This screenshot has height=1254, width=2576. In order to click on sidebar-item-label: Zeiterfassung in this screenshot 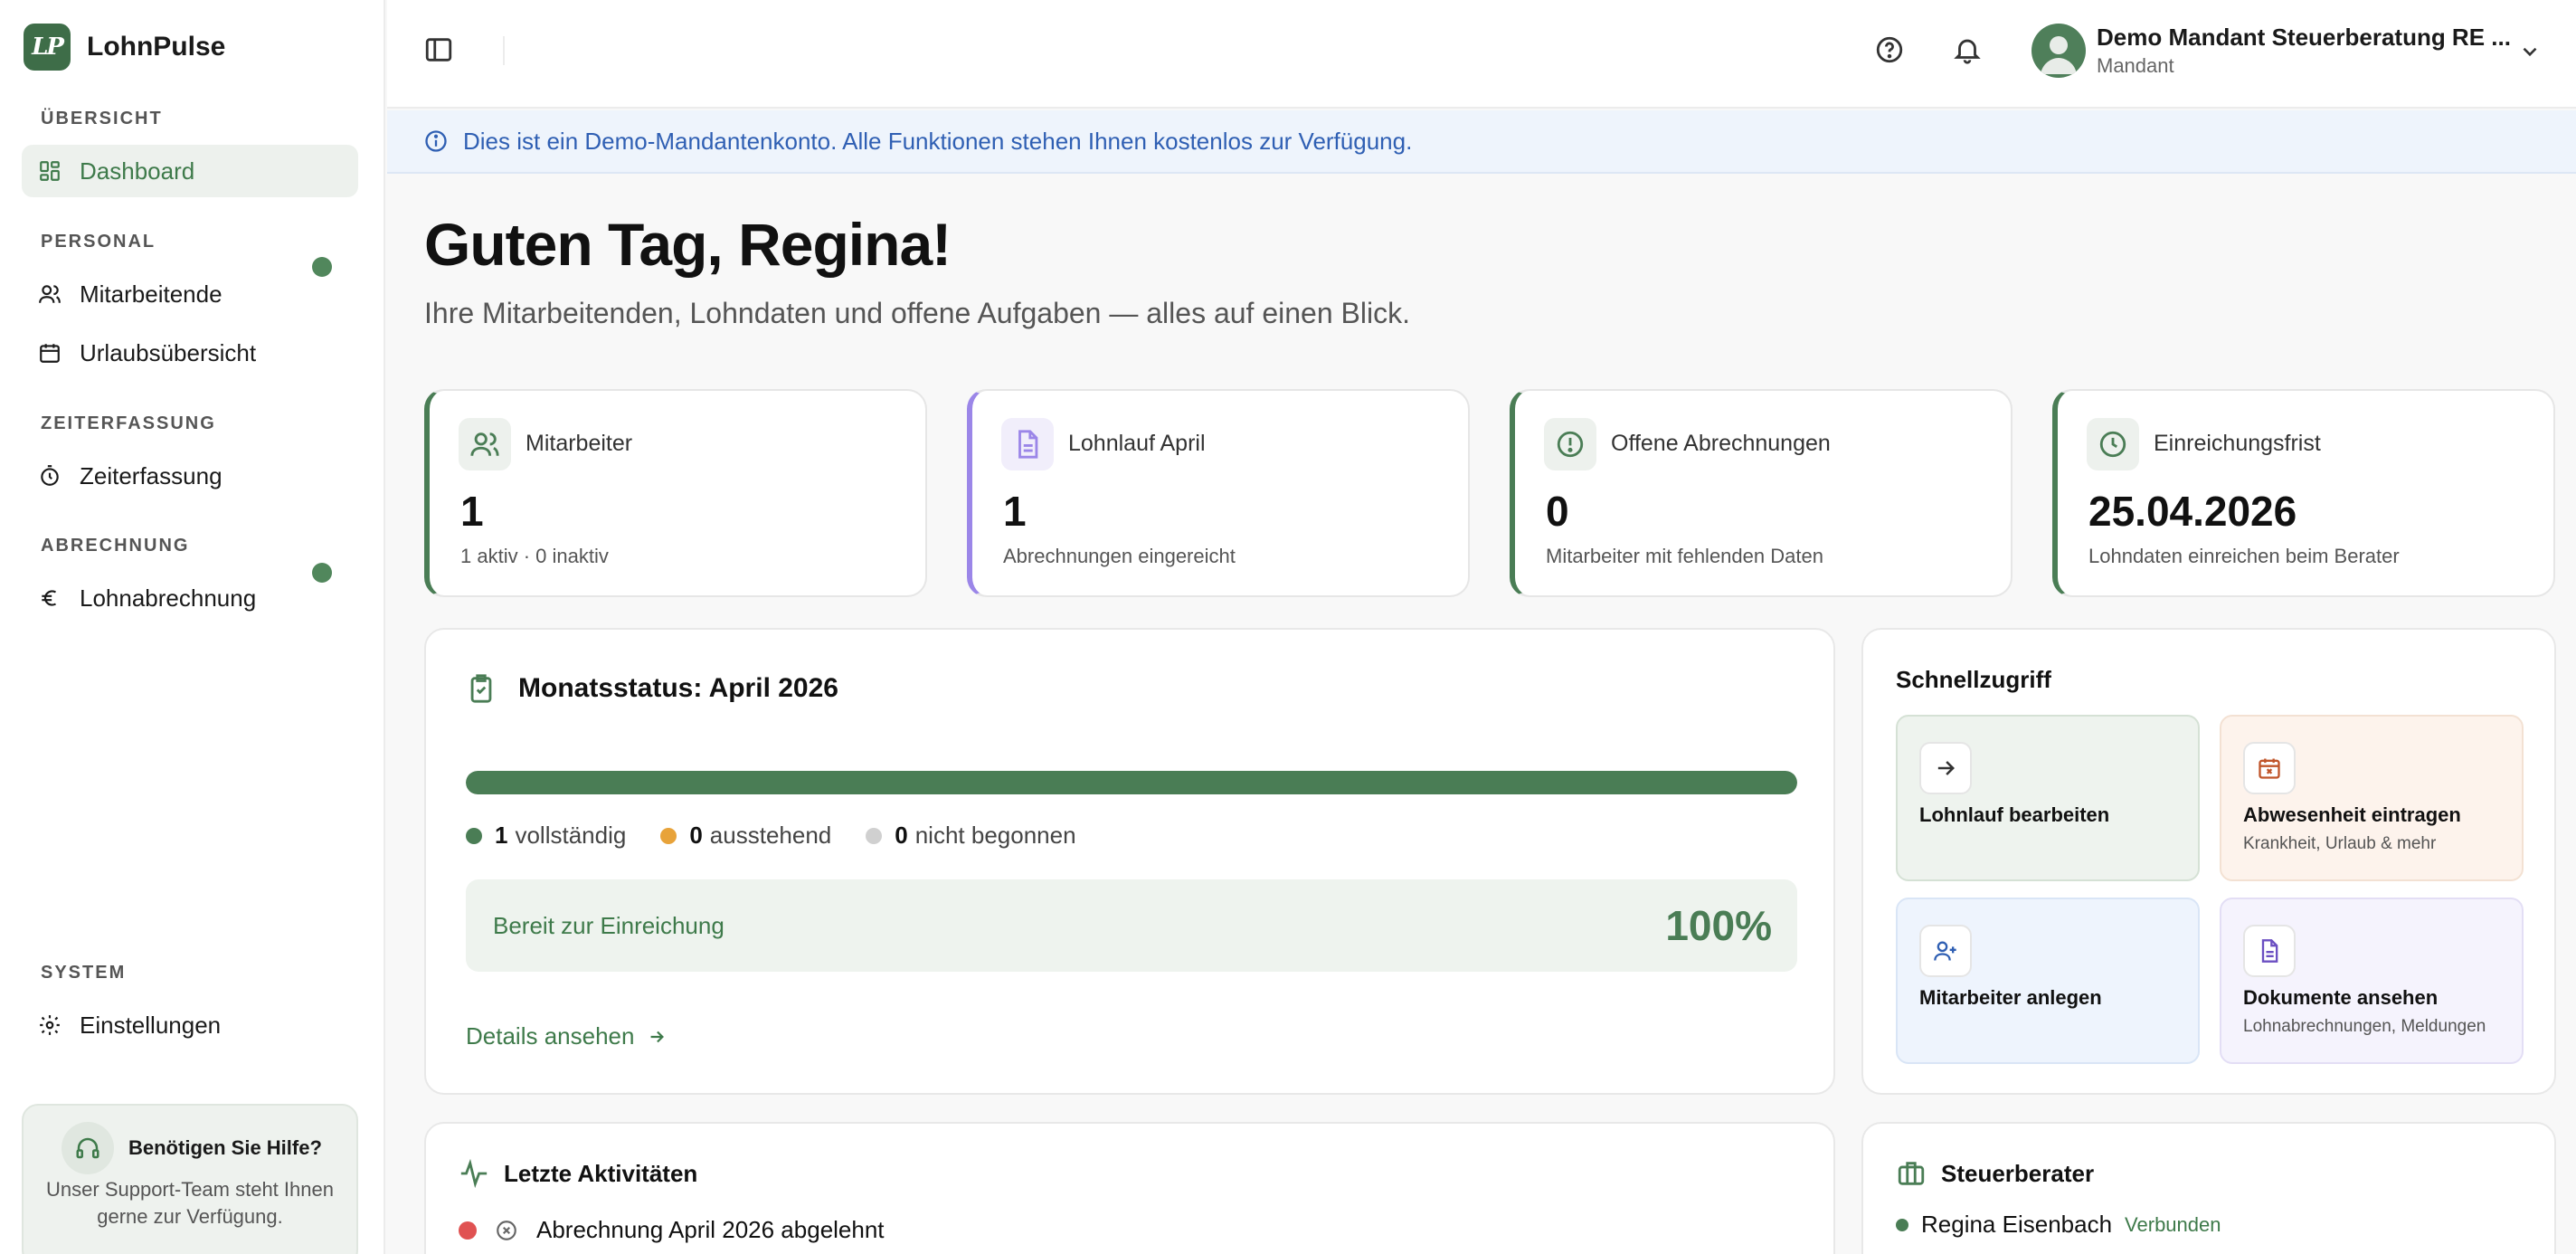, I will do `click(152, 475)`.